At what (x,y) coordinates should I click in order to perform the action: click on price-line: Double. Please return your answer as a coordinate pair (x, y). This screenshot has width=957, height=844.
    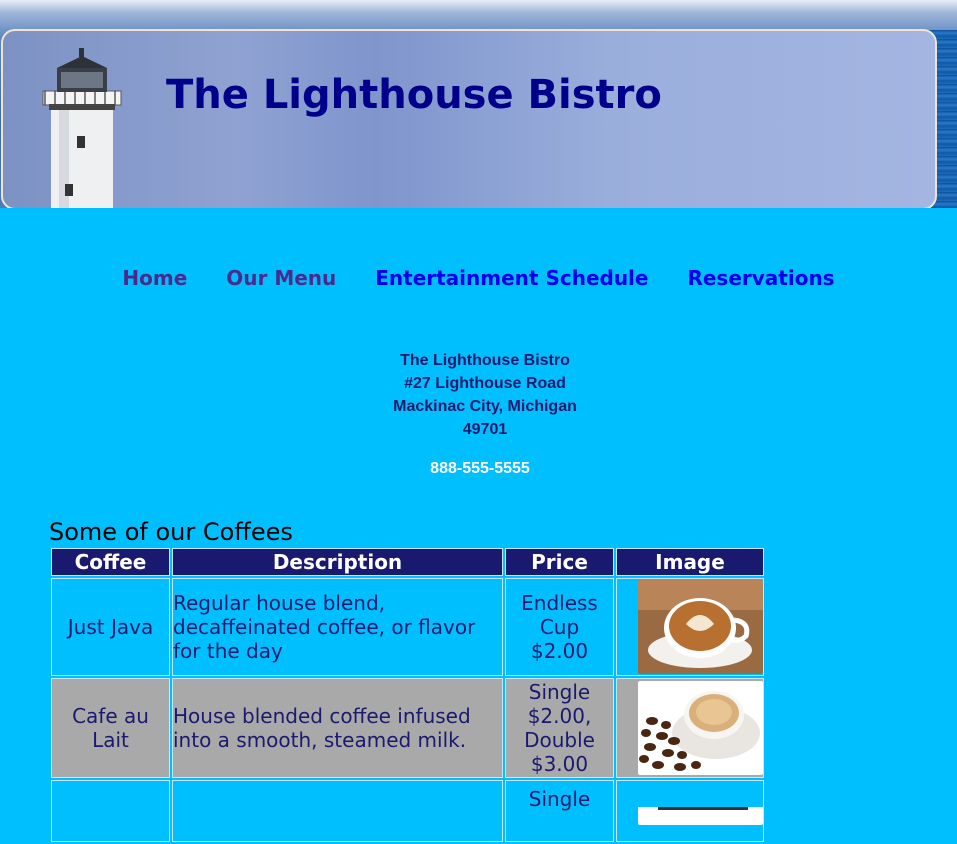
    Looking at the image, I should click on (559, 740).